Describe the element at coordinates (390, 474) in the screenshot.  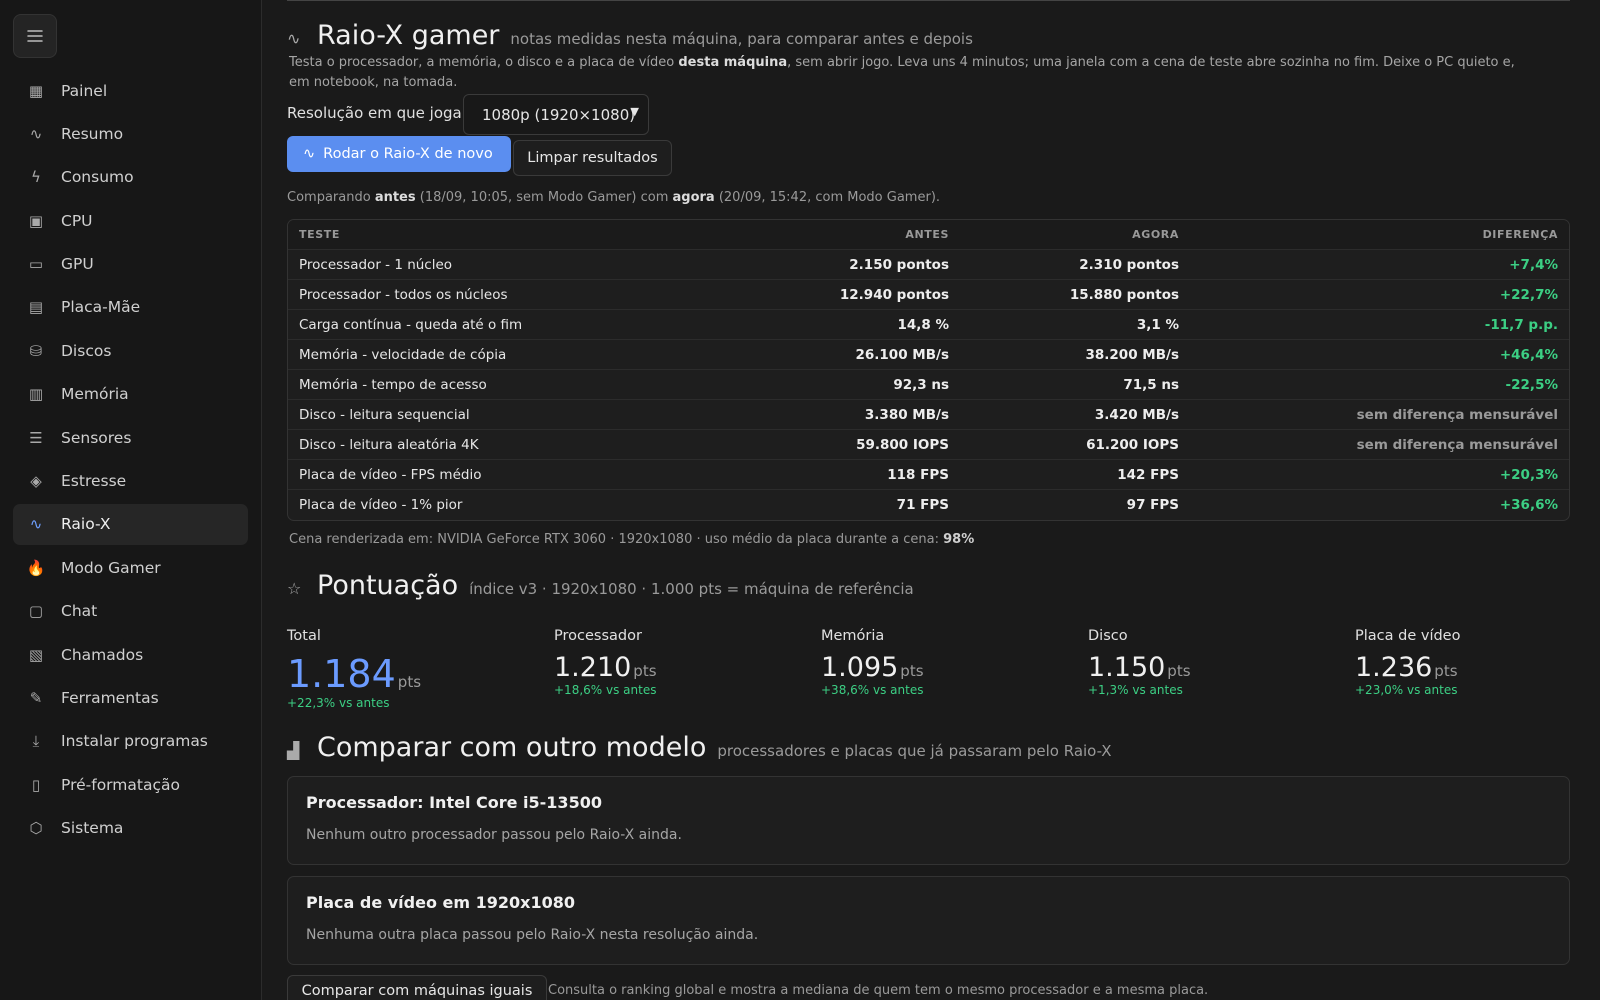
I see `cell-test: Placa de vídeo - FPS médio` at that location.